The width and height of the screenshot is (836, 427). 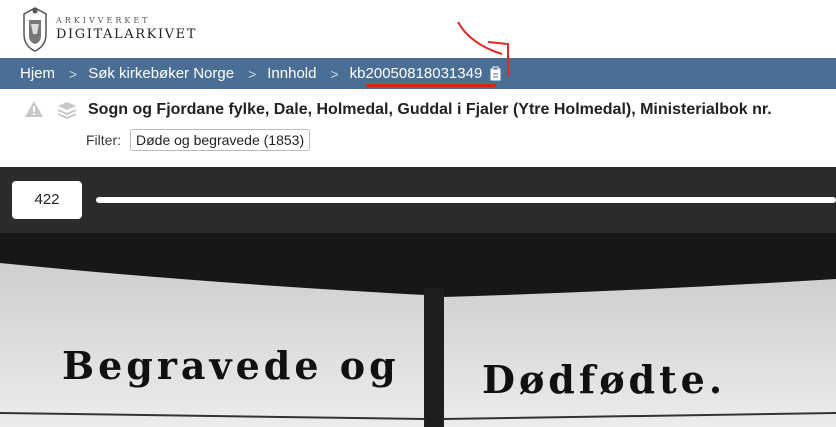 What do you see at coordinates (220, 140) in the screenshot?
I see `filter-select: Døde og begravede (1853)` at bounding box center [220, 140].